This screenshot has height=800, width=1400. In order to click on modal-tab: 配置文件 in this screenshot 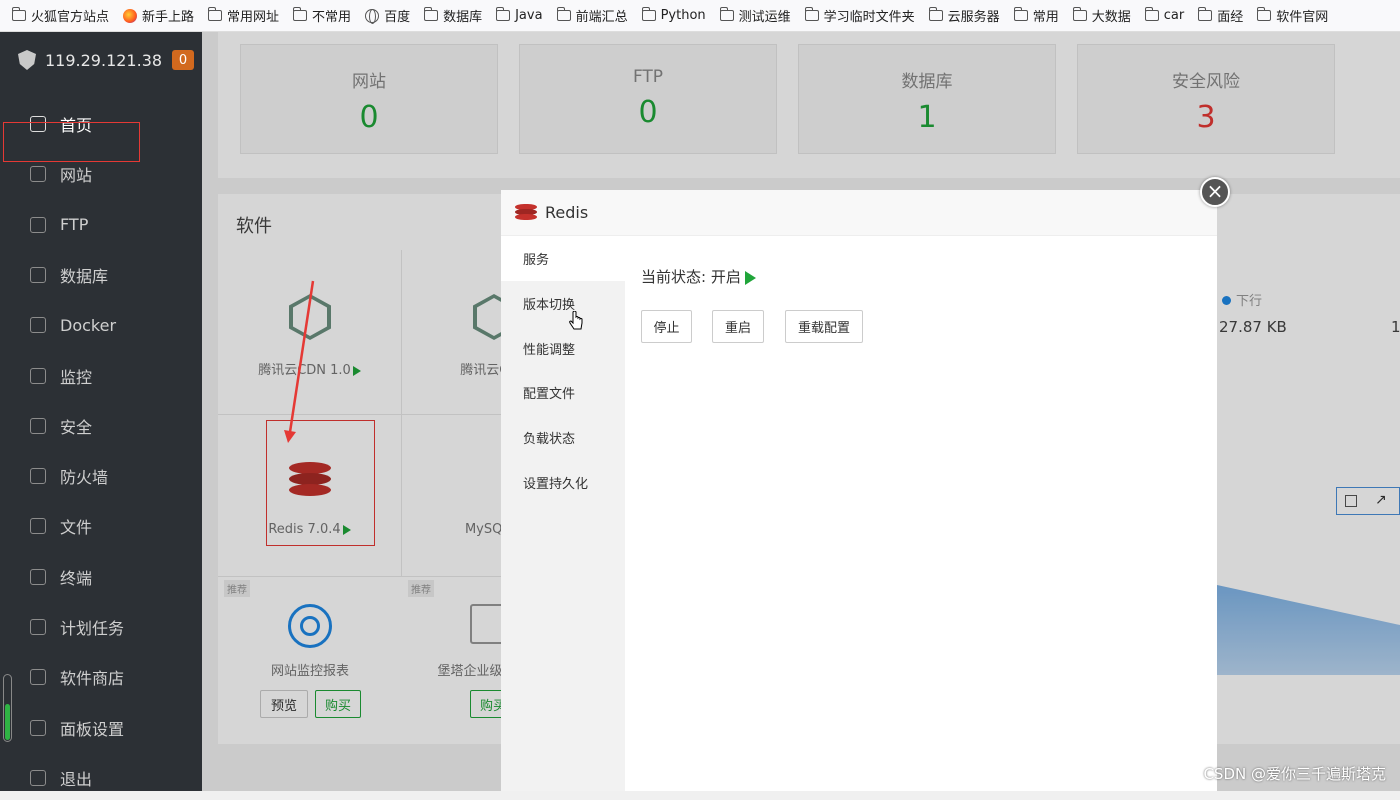, I will do `click(563, 392)`.